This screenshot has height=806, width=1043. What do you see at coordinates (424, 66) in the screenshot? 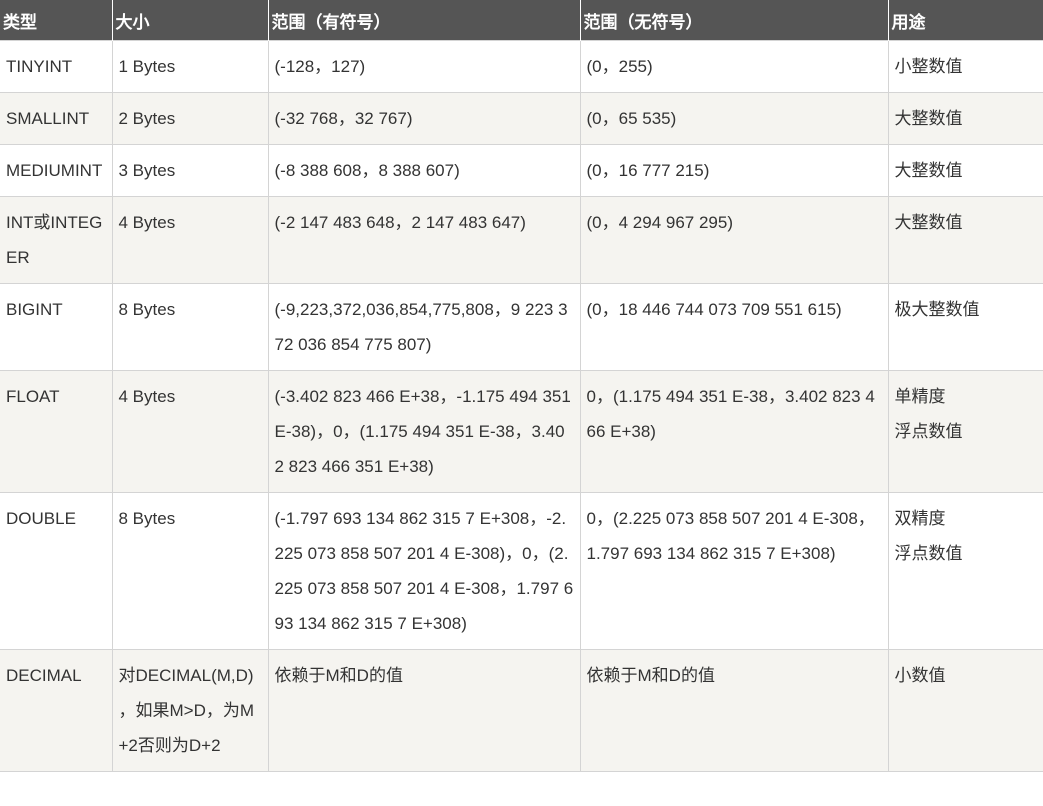
I see `cell-signed-range: (-128，127)` at bounding box center [424, 66].